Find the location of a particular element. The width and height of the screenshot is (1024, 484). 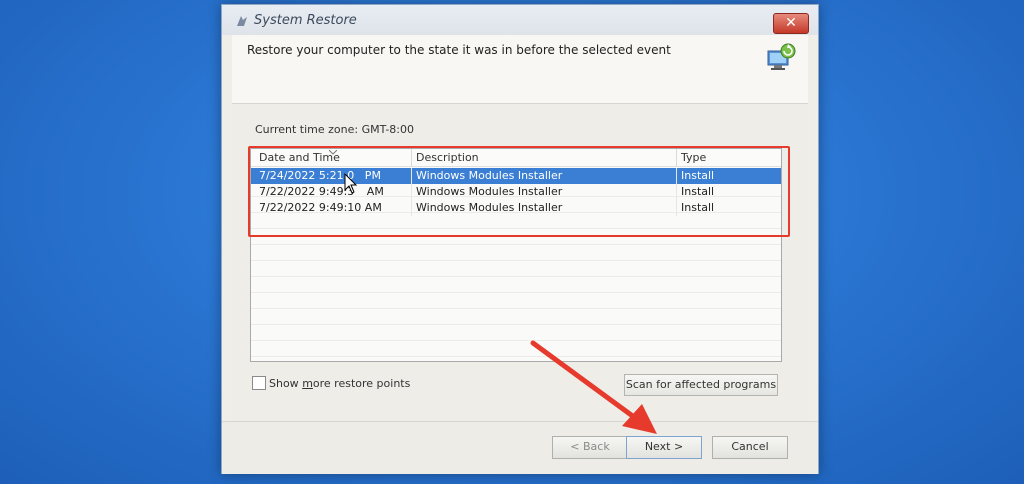

row-date: 7/22/2022 9:49:3 AM is located at coordinates (321, 191).